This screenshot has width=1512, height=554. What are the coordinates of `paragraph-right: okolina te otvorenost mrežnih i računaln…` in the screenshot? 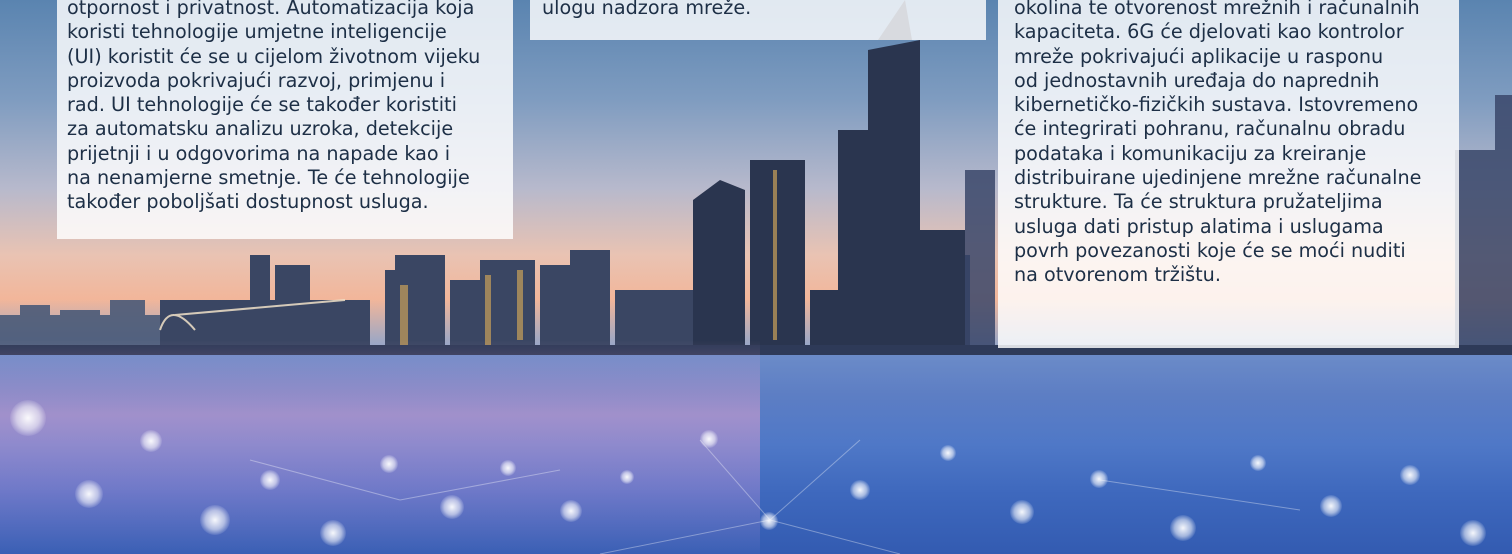 It's located at (1218, 143).